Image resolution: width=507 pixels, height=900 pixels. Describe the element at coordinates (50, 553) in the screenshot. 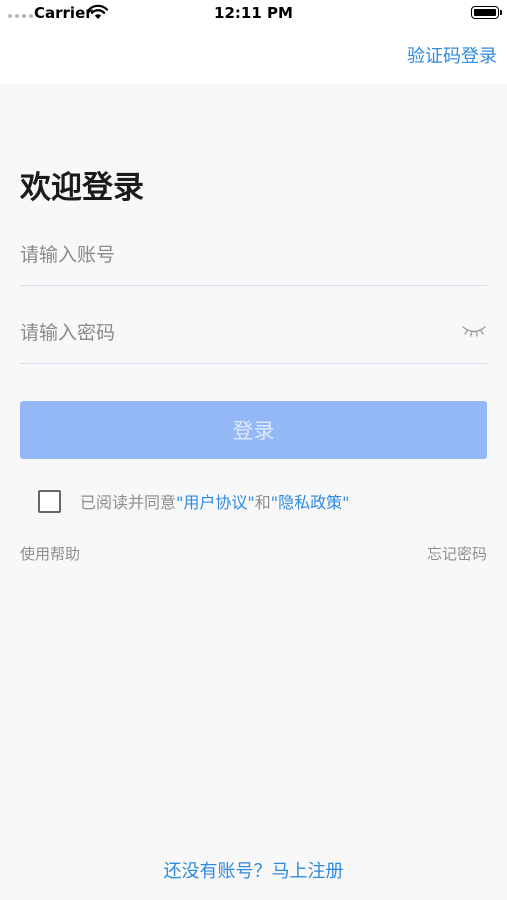

I see `help-link: 使用帮助` at that location.